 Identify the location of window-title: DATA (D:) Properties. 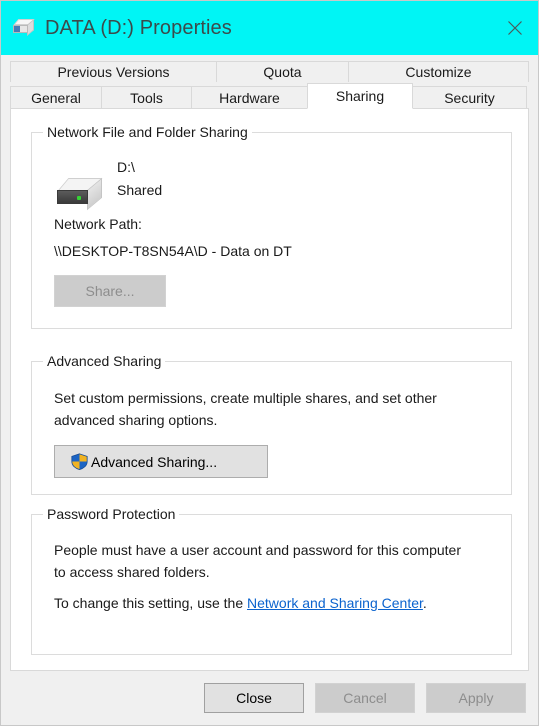
(138, 27).